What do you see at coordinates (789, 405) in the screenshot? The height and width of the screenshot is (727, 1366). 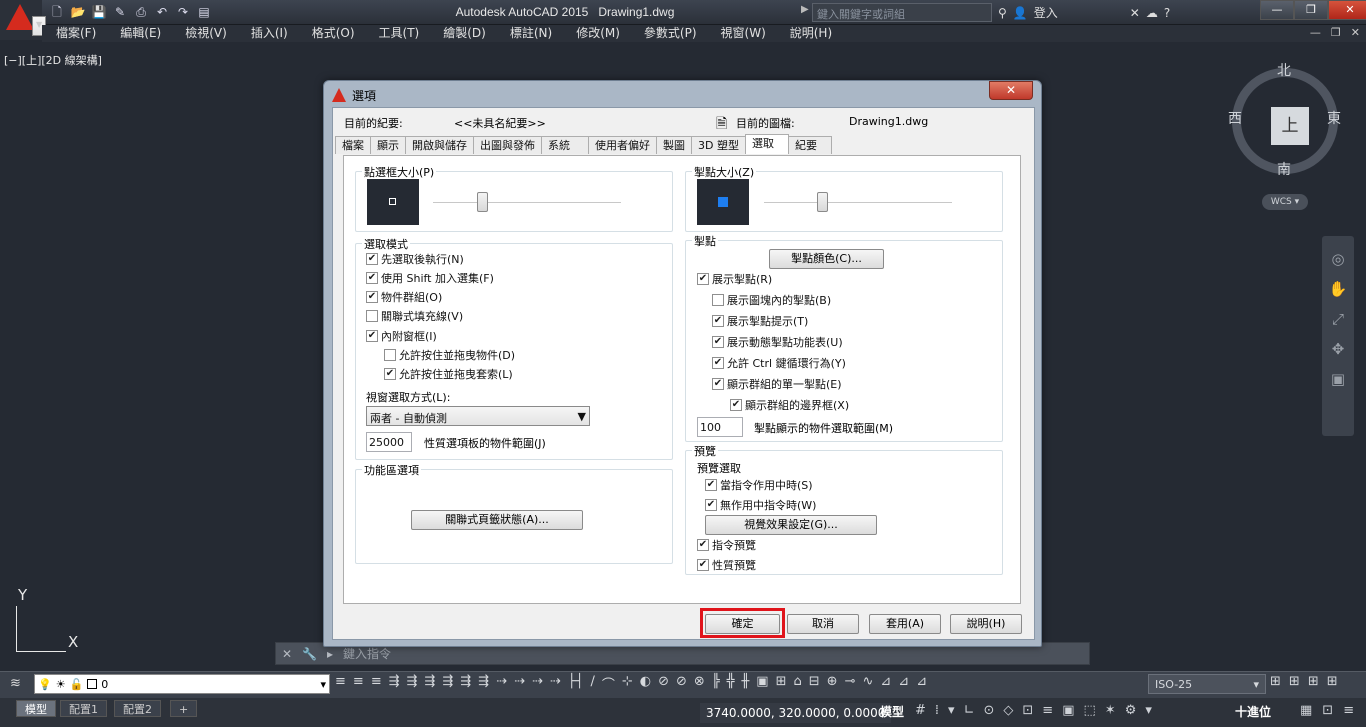 I see `checkbox-option: ✔ 顯示群組的邊界框(X)` at bounding box center [789, 405].